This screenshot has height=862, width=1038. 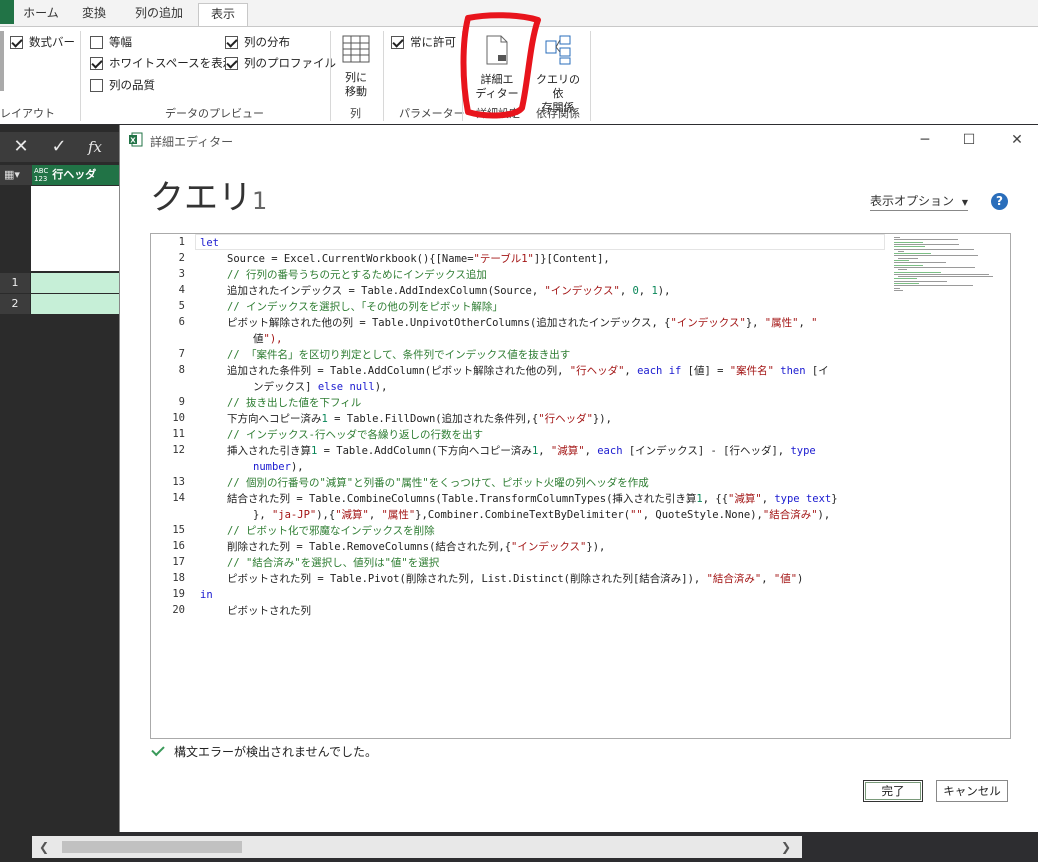 I want to click on always-allow-check: 常に許可, so click(x=423, y=42).